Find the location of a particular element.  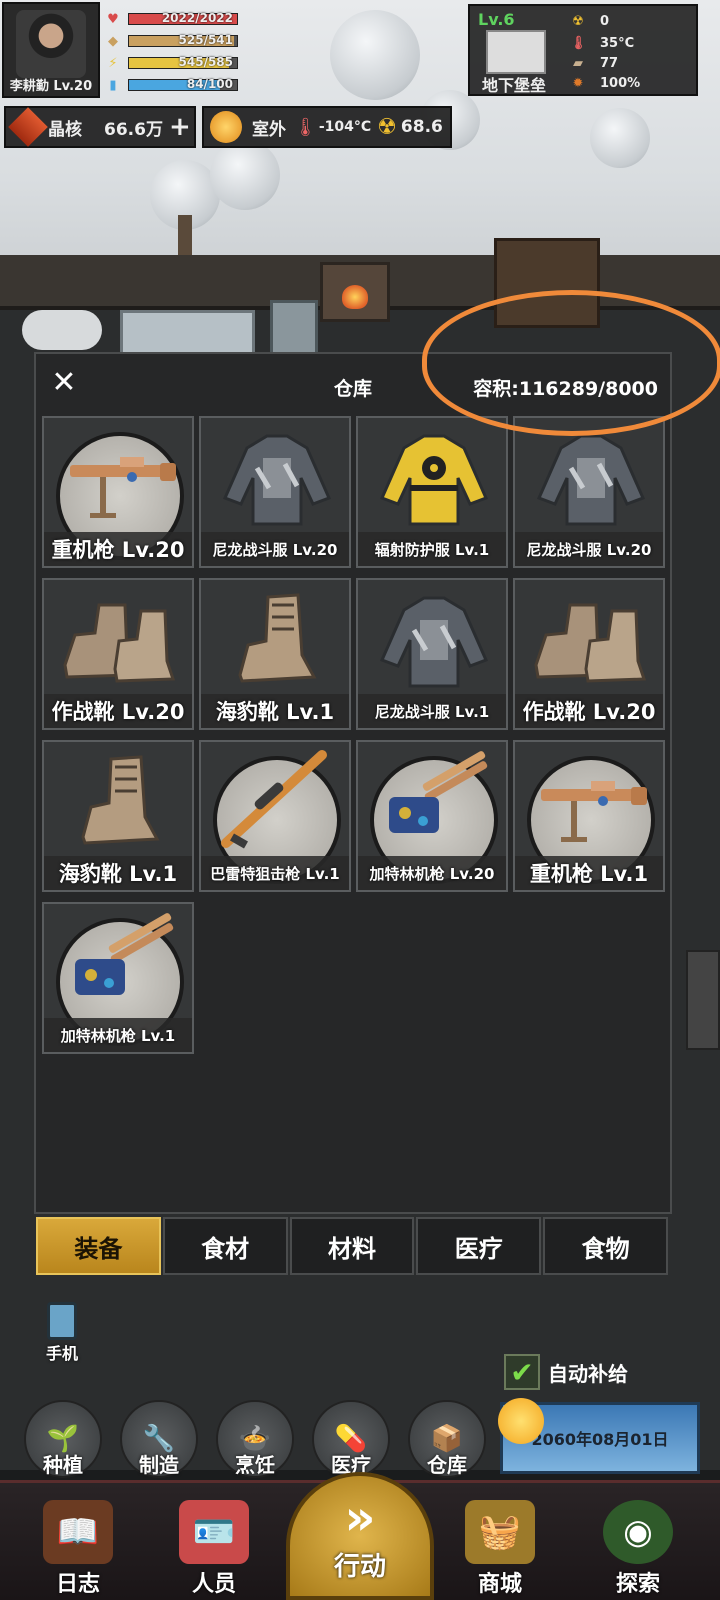

stat-bar: 2022/2022 is located at coordinates (183, 18).